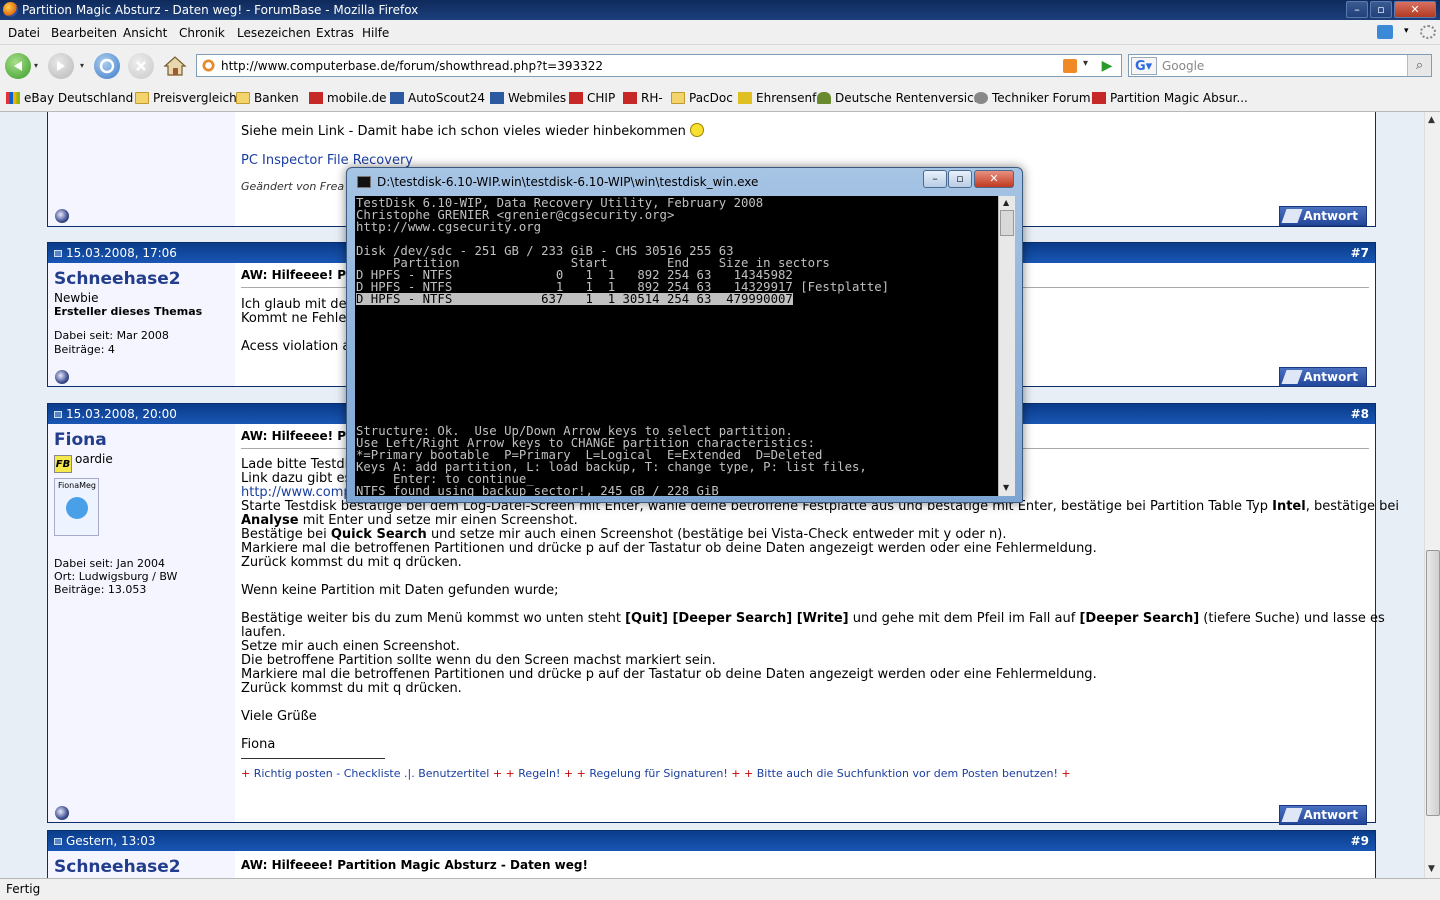  What do you see at coordinates (82, 65) in the screenshot?
I see `forward-history-chevron-icon: ▾` at bounding box center [82, 65].